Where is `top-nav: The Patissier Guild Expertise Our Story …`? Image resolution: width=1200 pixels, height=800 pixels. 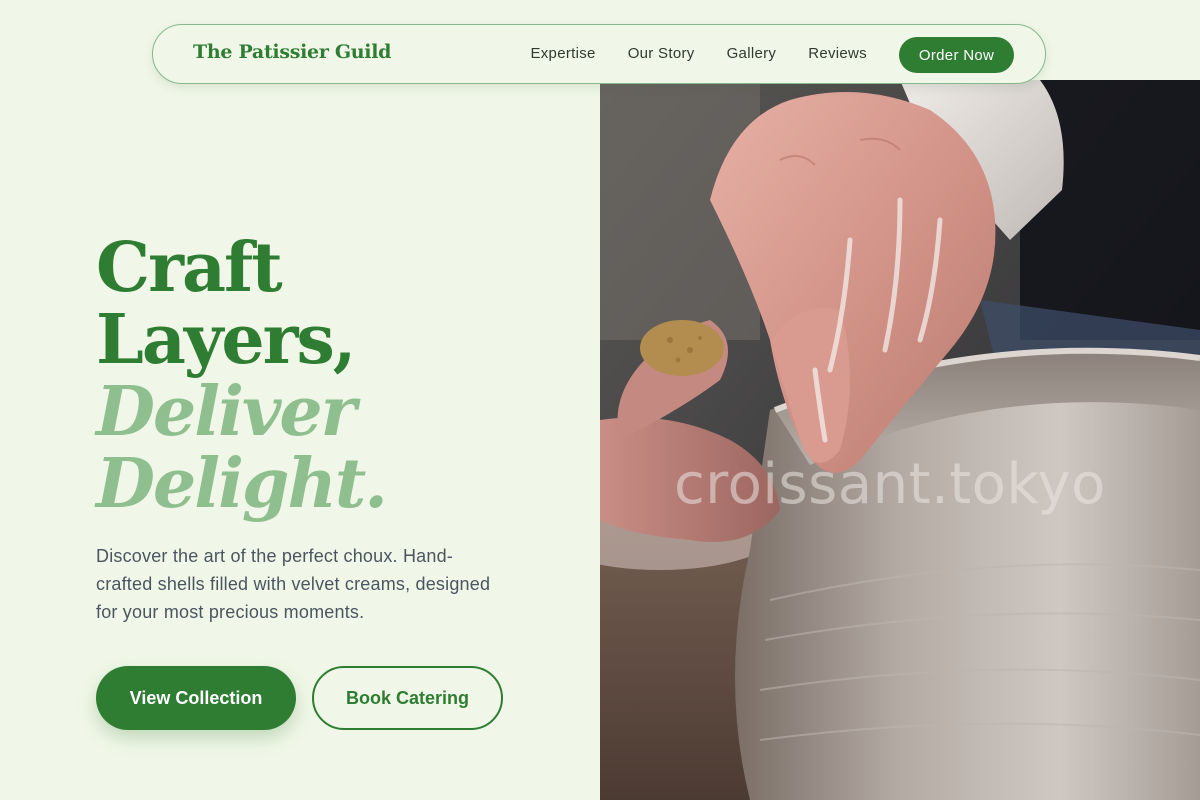 top-nav: The Patissier Guild Expertise Our Story … is located at coordinates (599, 54).